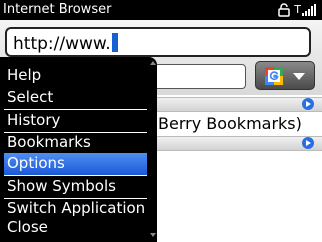 The image size is (322, 242). What do you see at coordinates (274, 76) in the screenshot?
I see `google-icon` at bounding box center [274, 76].